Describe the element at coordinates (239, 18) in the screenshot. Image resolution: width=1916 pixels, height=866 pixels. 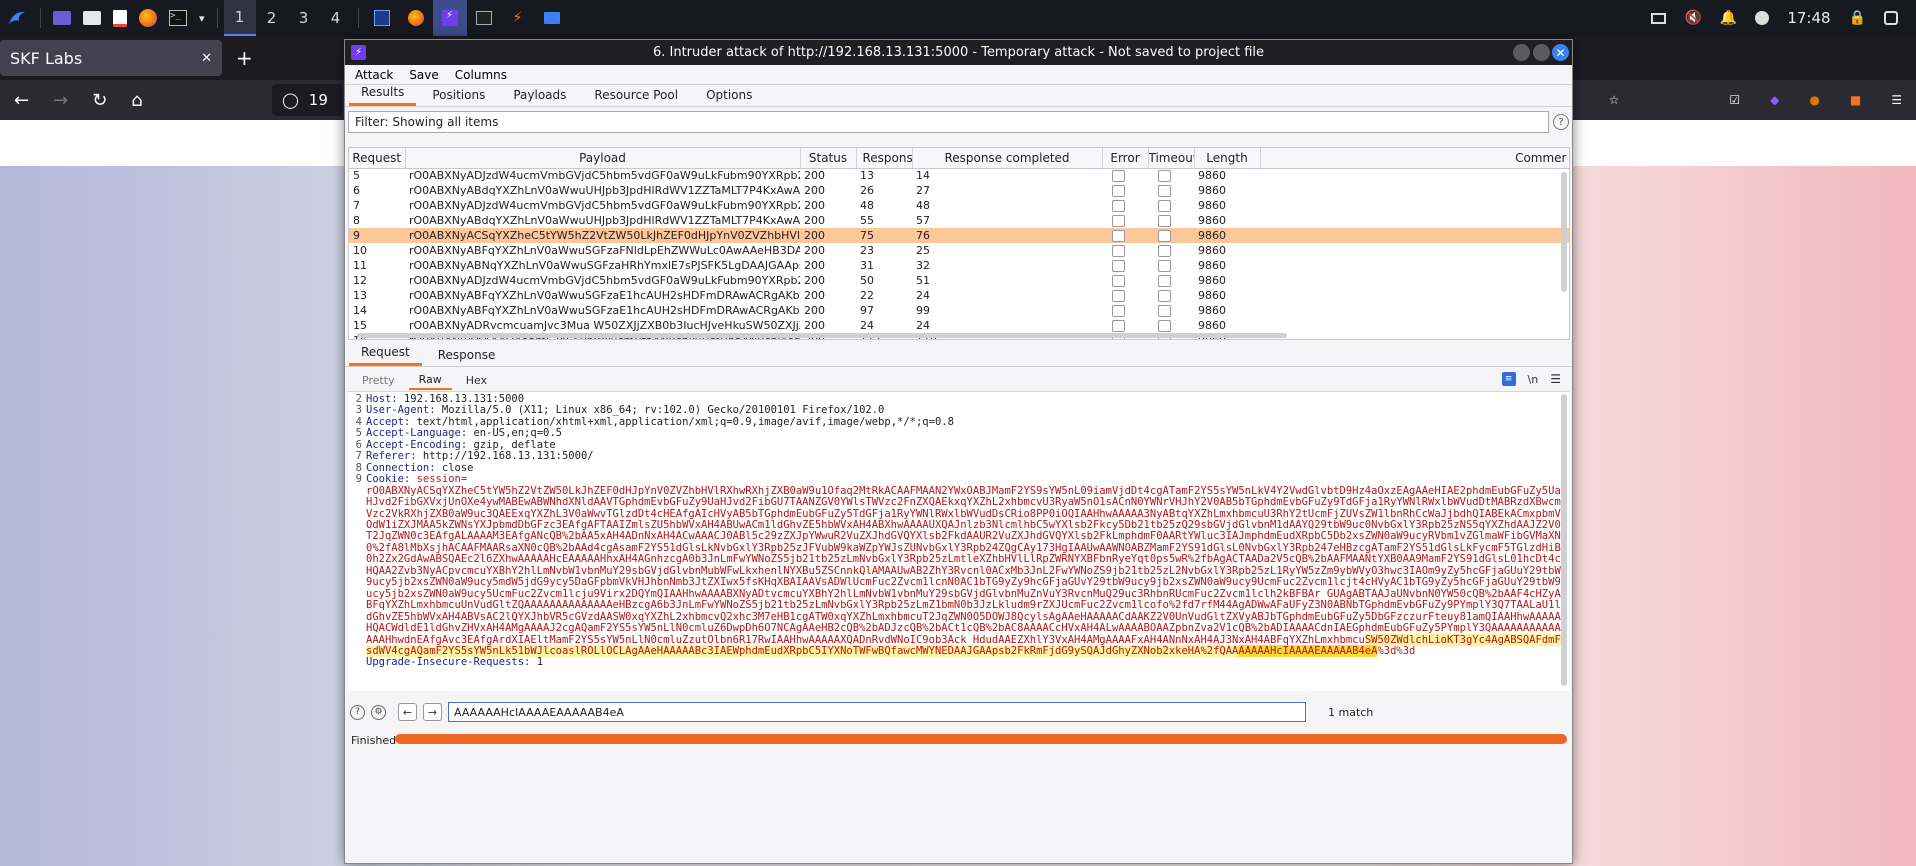
I see `workspace-1: 1` at that location.